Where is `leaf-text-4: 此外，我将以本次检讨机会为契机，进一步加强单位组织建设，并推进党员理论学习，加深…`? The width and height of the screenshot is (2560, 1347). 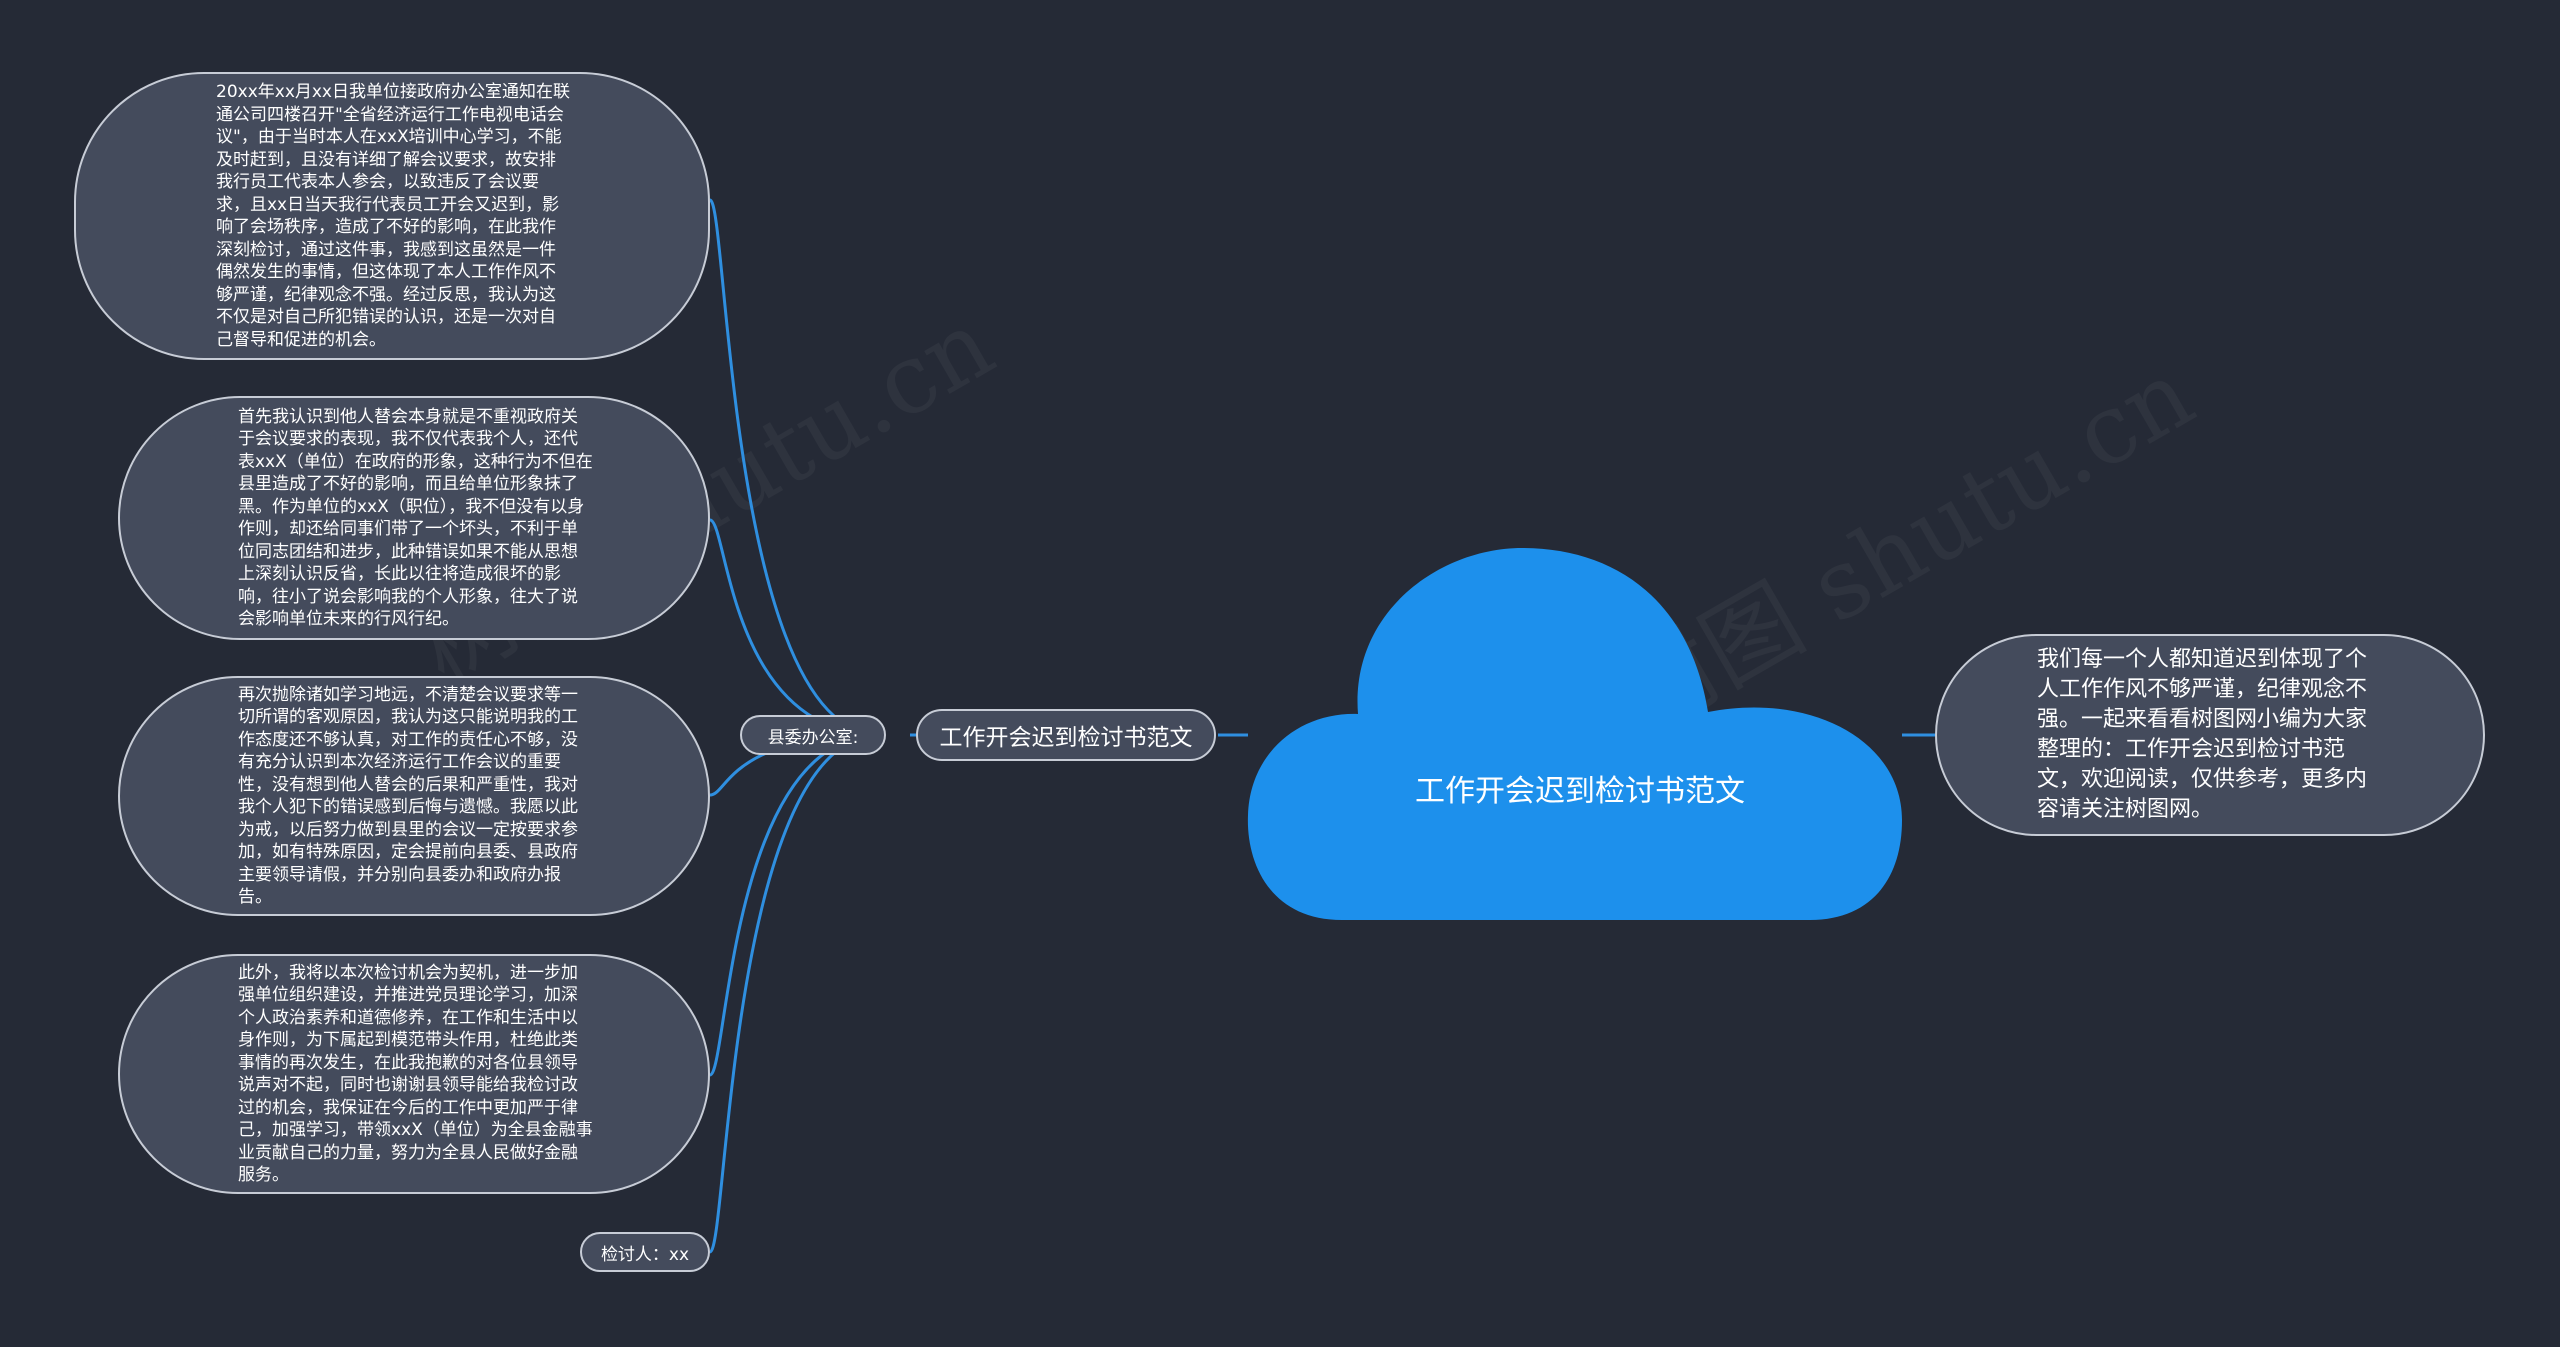
leaf-text-4: 此外，我将以本次检讨机会为契机，进一步加强单位组织建设，并推进党员理论学习，加深… is located at coordinates (415, 1074).